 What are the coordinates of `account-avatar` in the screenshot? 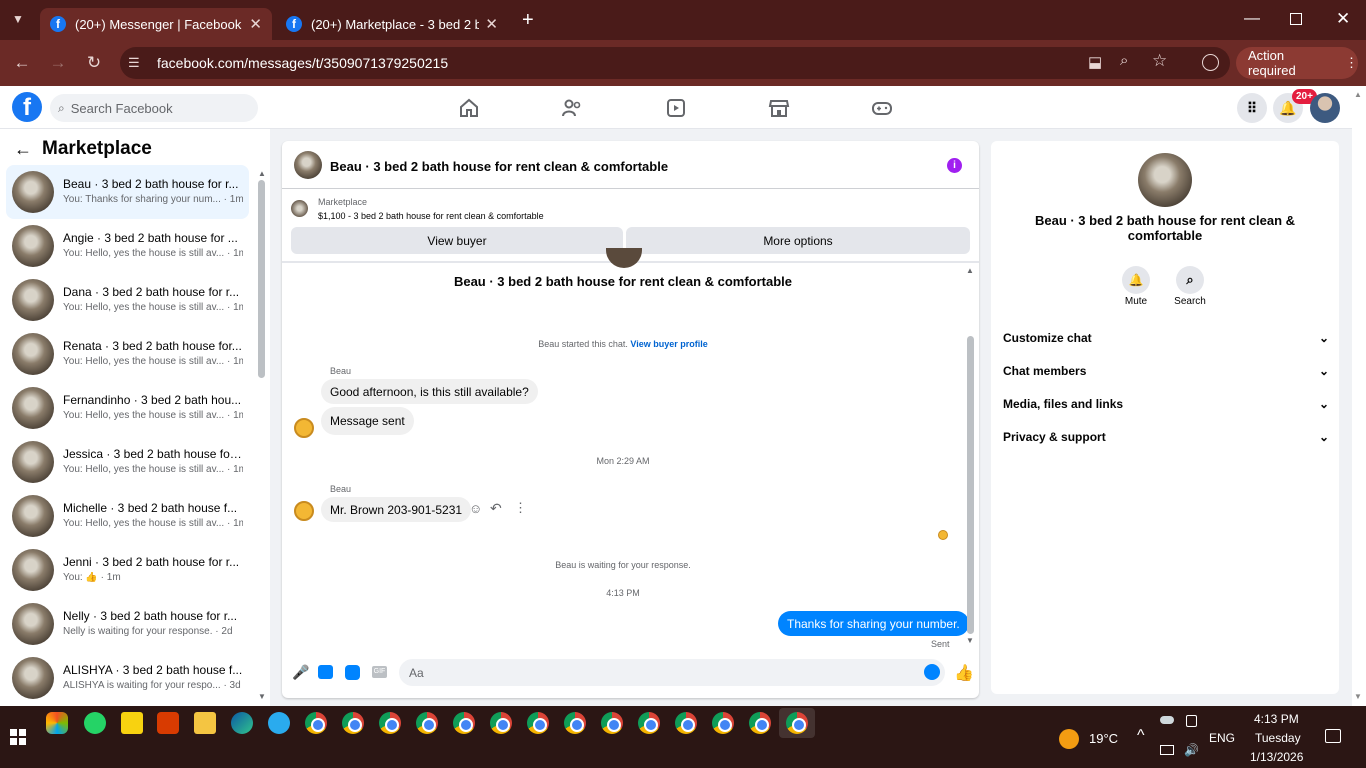 It's located at (1325, 108).